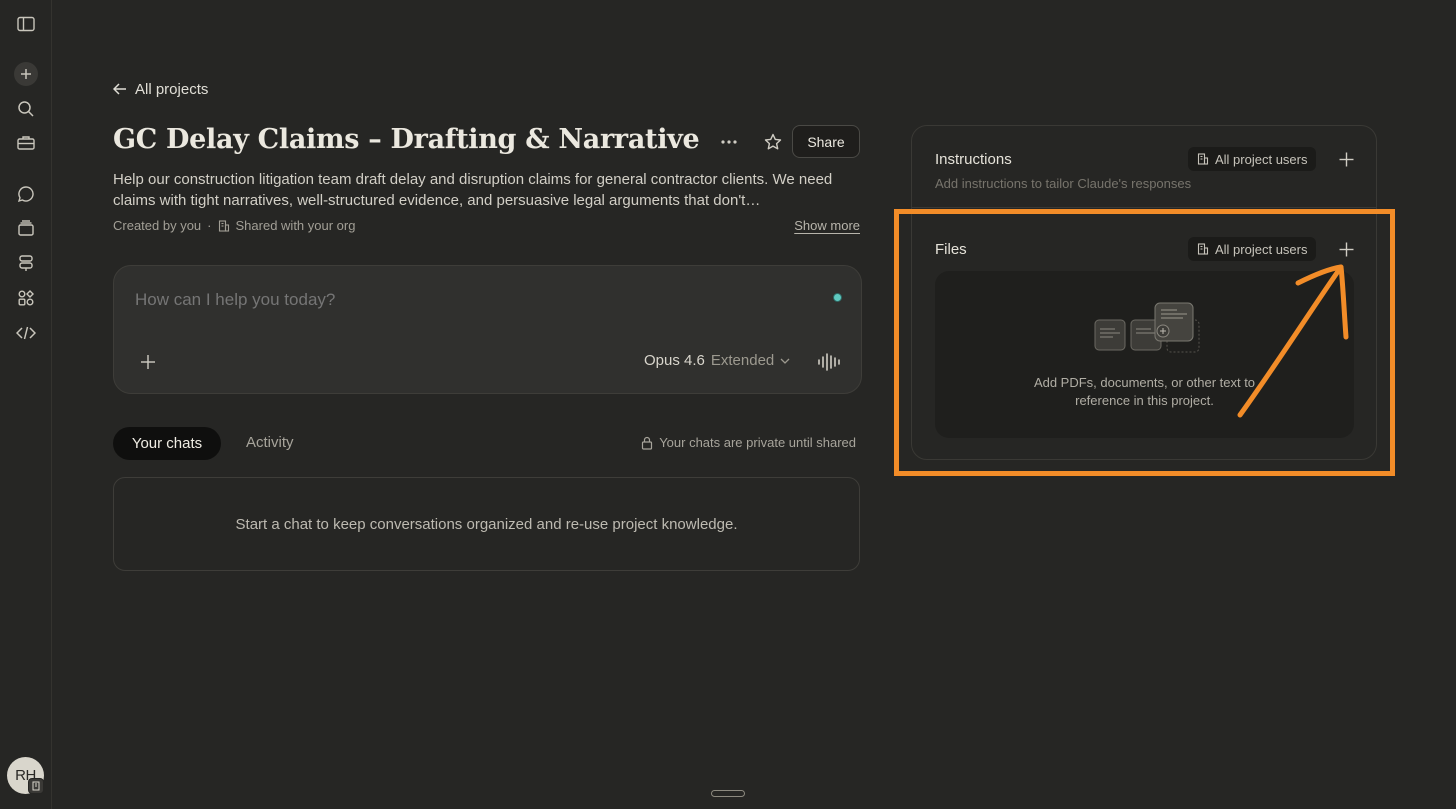  What do you see at coordinates (36, 786) in the screenshot?
I see `org-badge-icon` at bounding box center [36, 786].